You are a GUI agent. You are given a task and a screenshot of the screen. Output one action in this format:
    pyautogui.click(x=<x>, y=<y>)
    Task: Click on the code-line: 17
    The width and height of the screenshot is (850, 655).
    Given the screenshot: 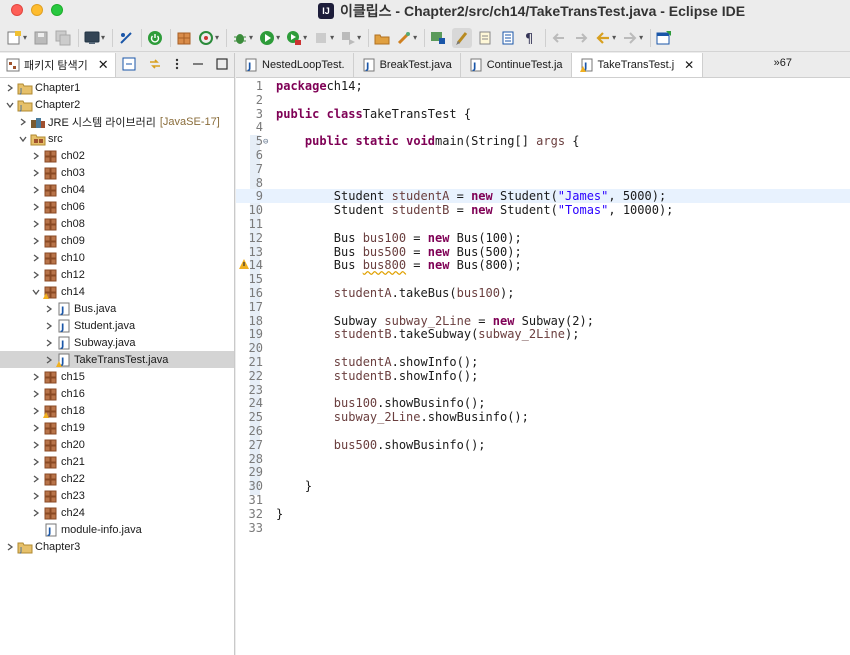 What is the action you would take?
    pyautogui.click(x=543, y=307)
    